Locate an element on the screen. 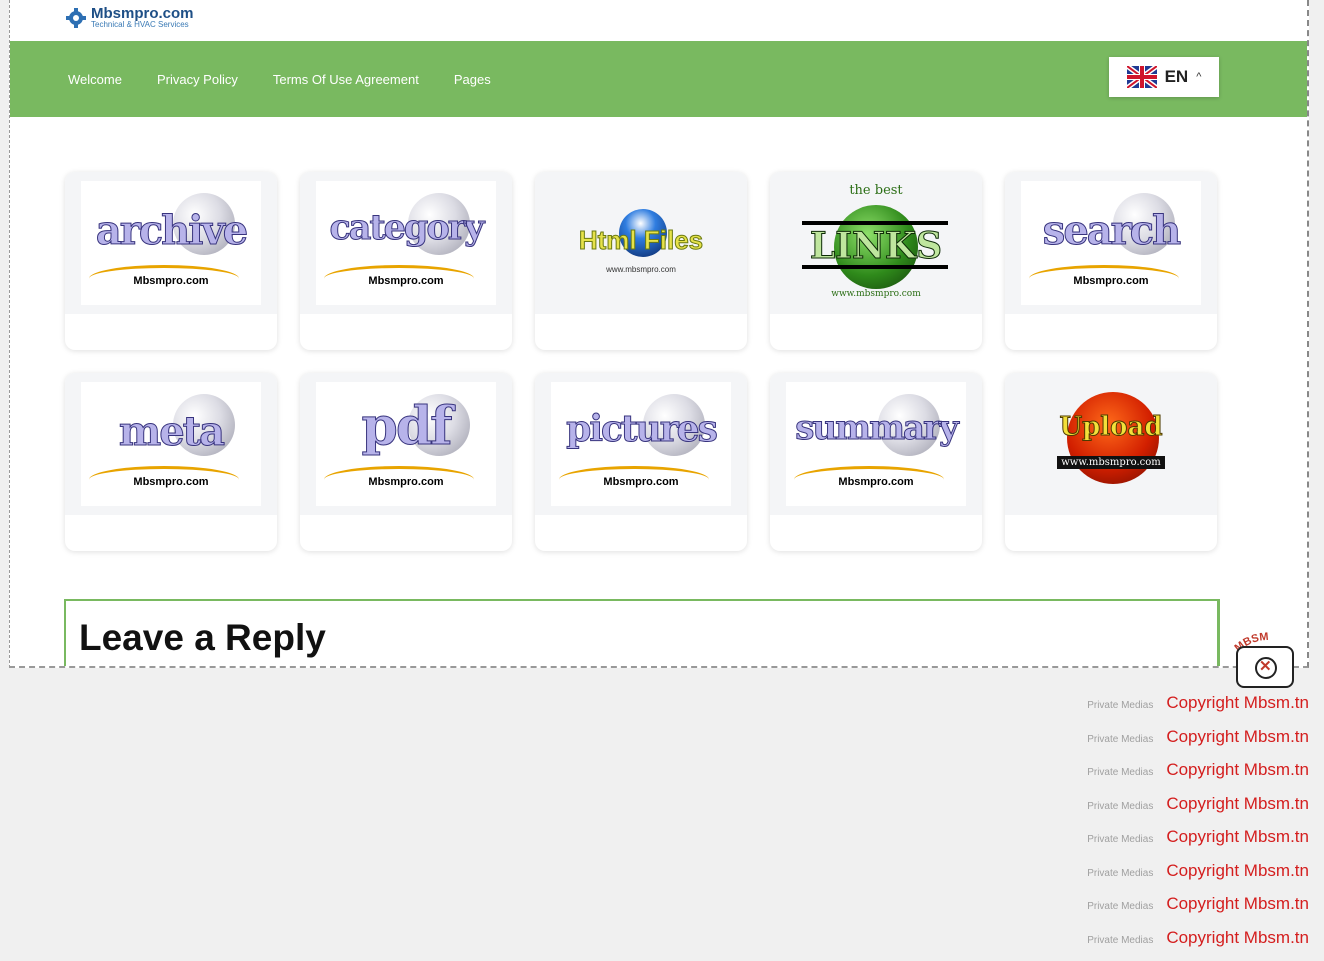 This screenshot has width=1324, height=961. nav-link-pages: Pages is located at coordinates (472, 79).